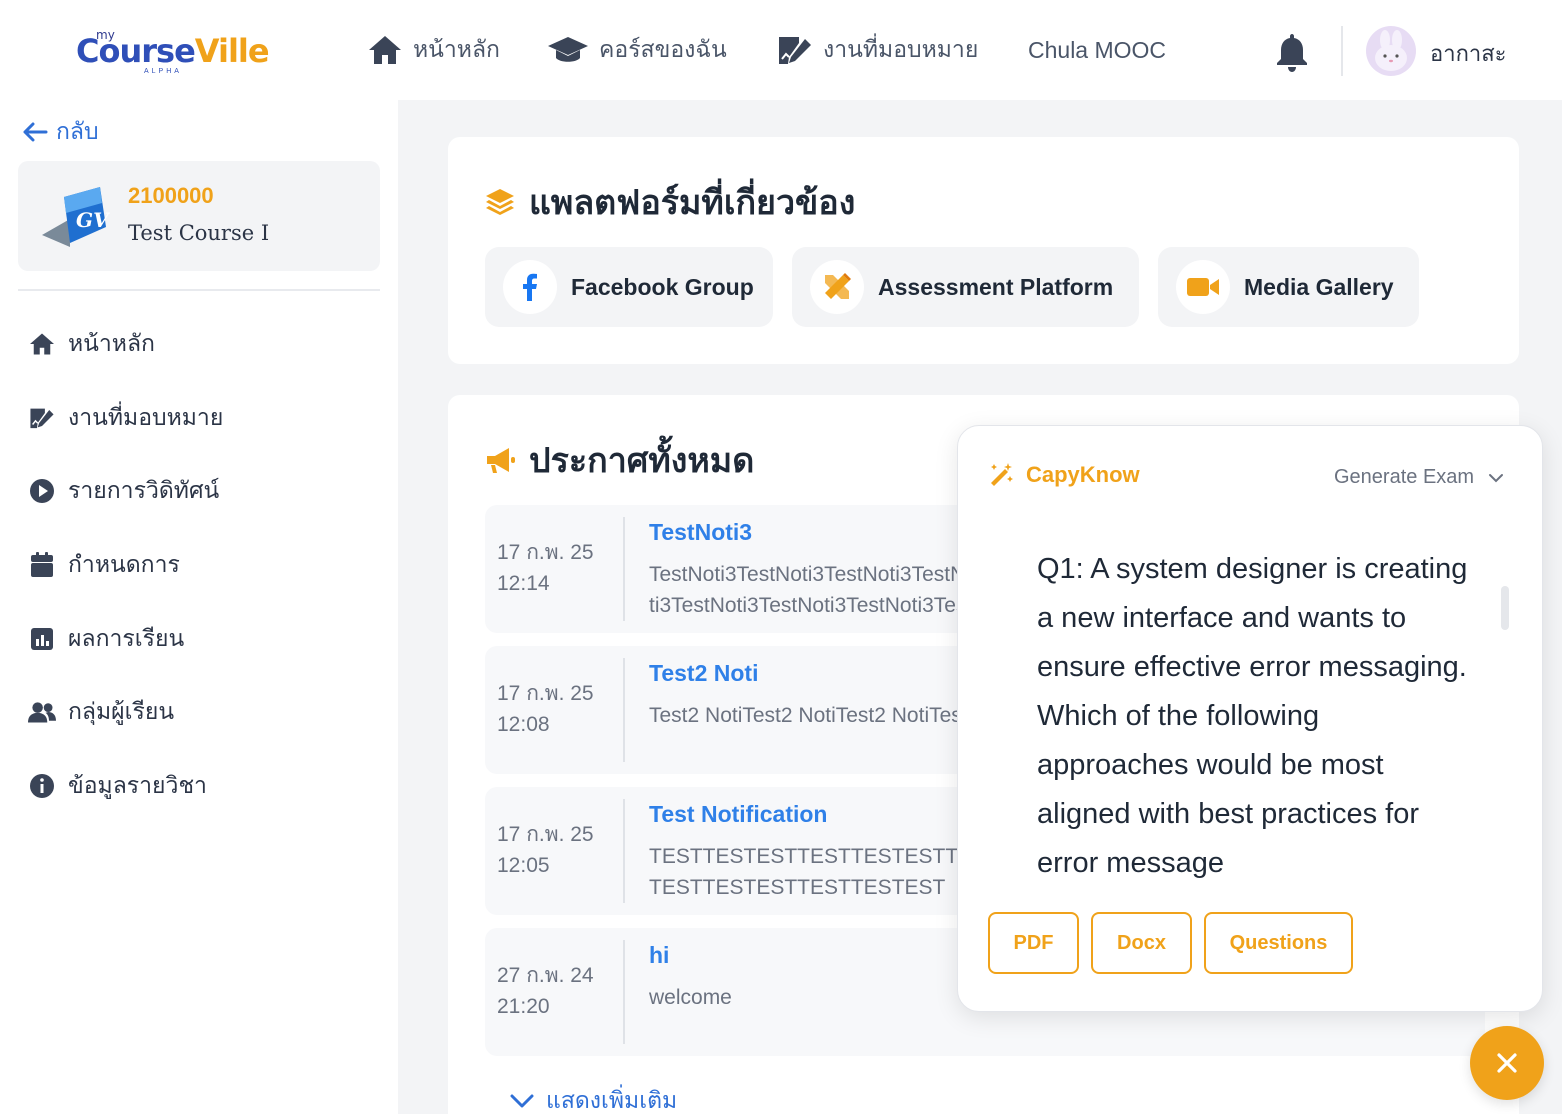  What do you see at coordinates (1083, 474) in the screenshot?
I see `capyknow-title: CapyKnow` at bounding box center [1083, 474].